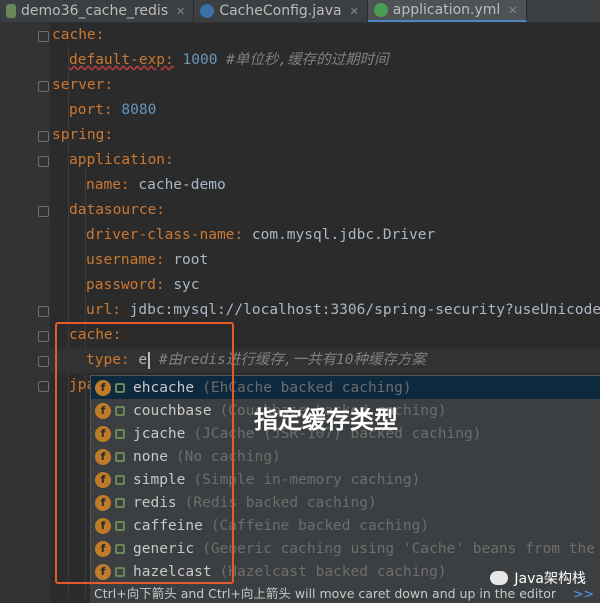 Image resolution: width=600 pixels, height=603 pixels. What do you see at coordinates (300, 35) in the screenshot?
I see `code-line-1: cache:` at bounding box center [300, 35].